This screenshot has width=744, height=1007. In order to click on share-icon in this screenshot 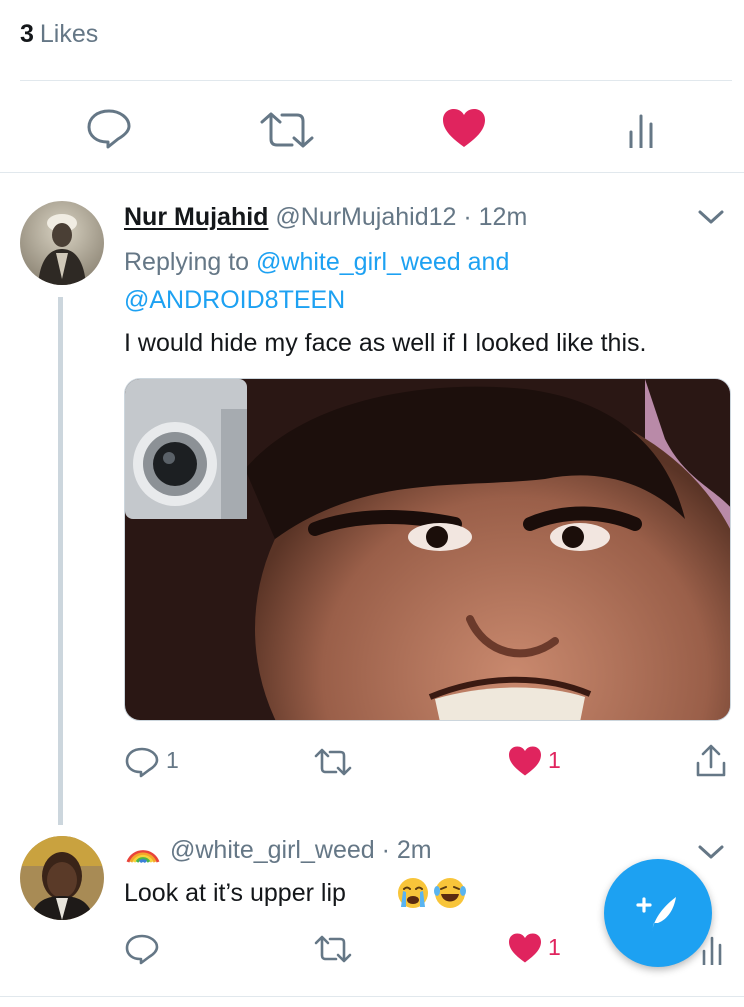, I will do `click(711, 761)`.